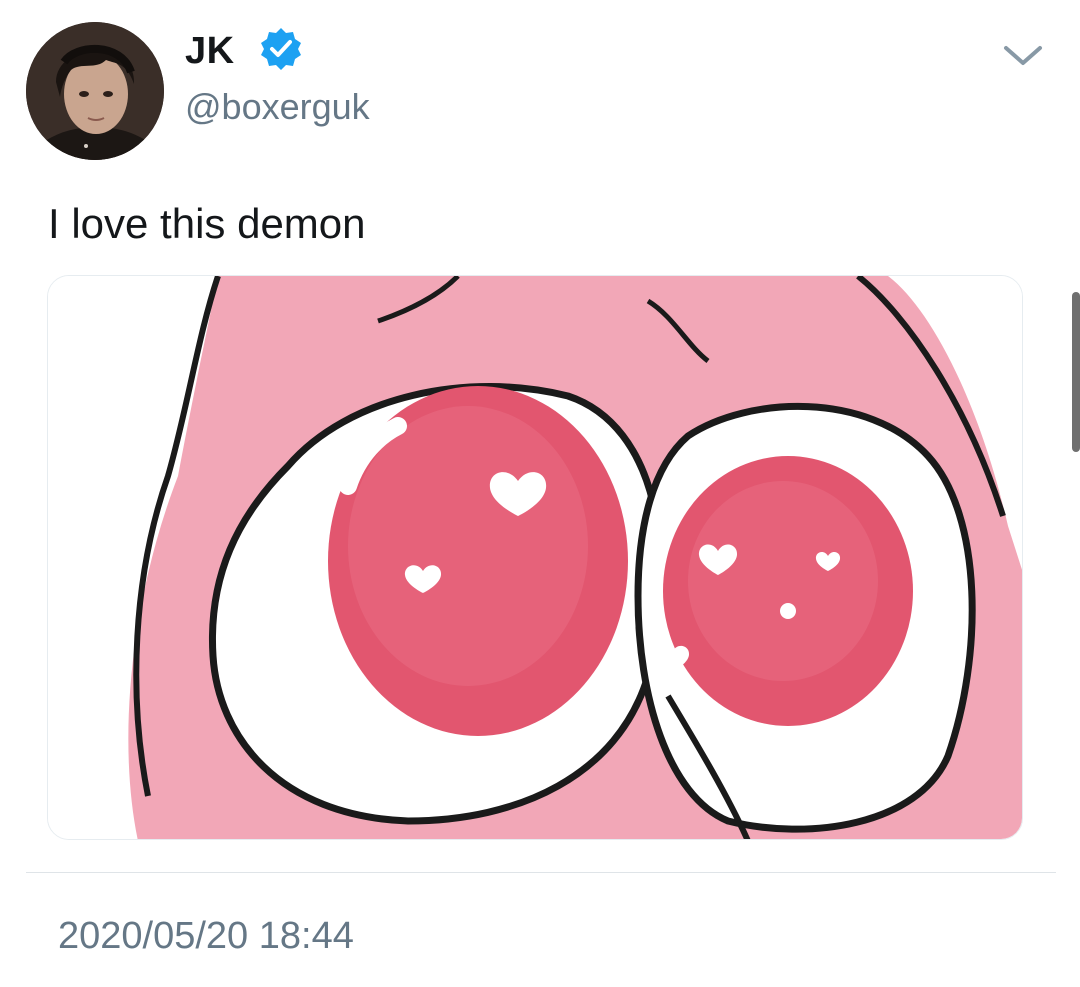 Image resolution: width=1080 pixels, height=987 pixels. What do you see at coordinates (210, 51) in the screenshot?
I see `display-name: JK` at bounding box center [210, 51].